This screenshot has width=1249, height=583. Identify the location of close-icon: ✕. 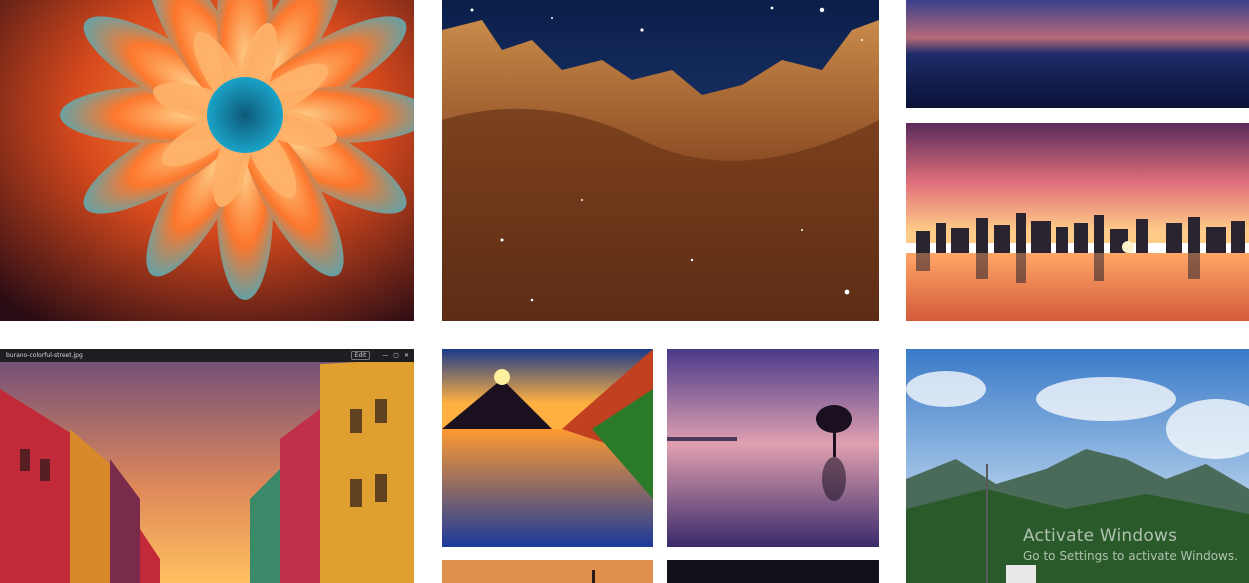
(406, 355).